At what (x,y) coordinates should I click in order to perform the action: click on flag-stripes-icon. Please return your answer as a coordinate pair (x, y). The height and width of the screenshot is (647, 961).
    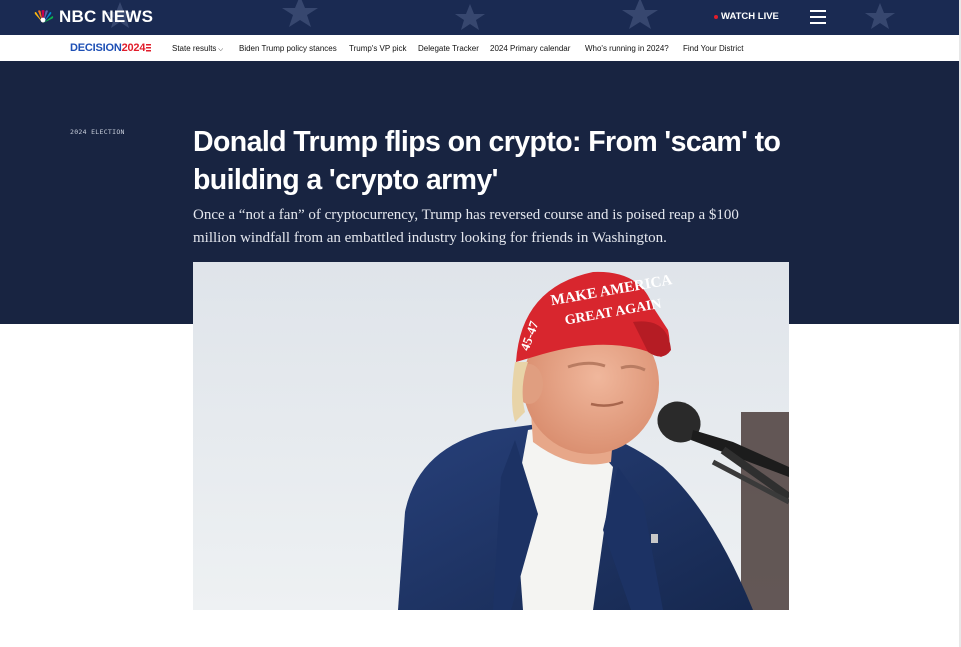
    Looking at the image, I should click on (149, 48).